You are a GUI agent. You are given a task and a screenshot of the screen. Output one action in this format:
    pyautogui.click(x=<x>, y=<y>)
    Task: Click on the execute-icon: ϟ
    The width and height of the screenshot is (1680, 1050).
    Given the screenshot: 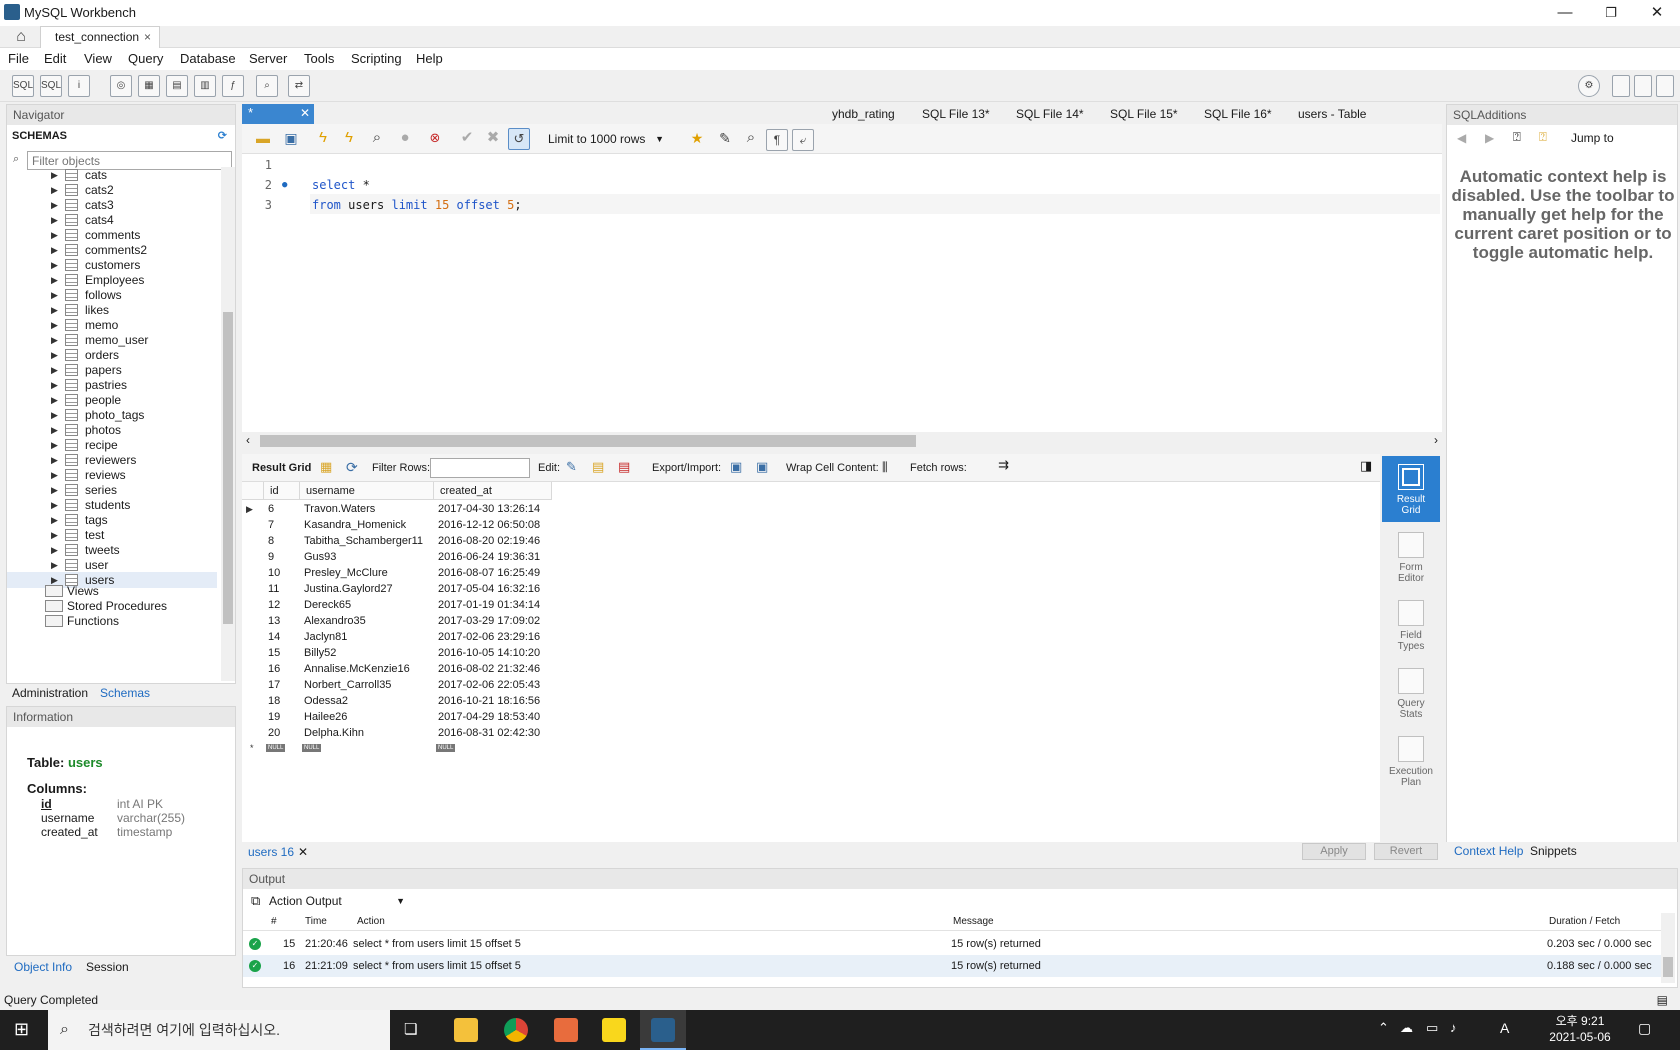 What is the action you would take?
    pyautogui.click(x=323, y=139)
    